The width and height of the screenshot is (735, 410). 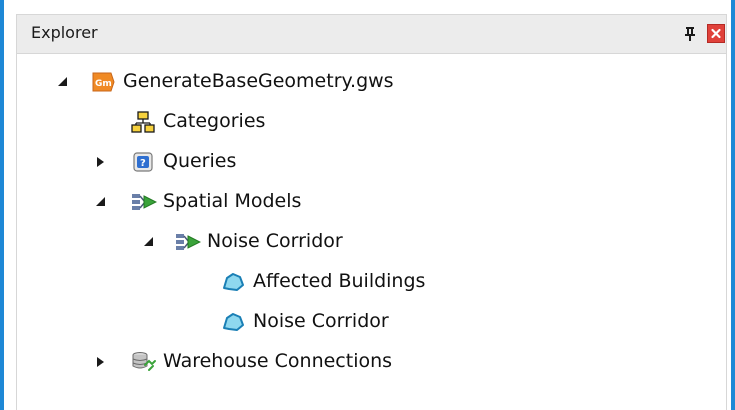 What do you see at coordinates (143, 362) in the screenshot?
I see `warehouse-connections-icon` at bounding box center [143, 362].